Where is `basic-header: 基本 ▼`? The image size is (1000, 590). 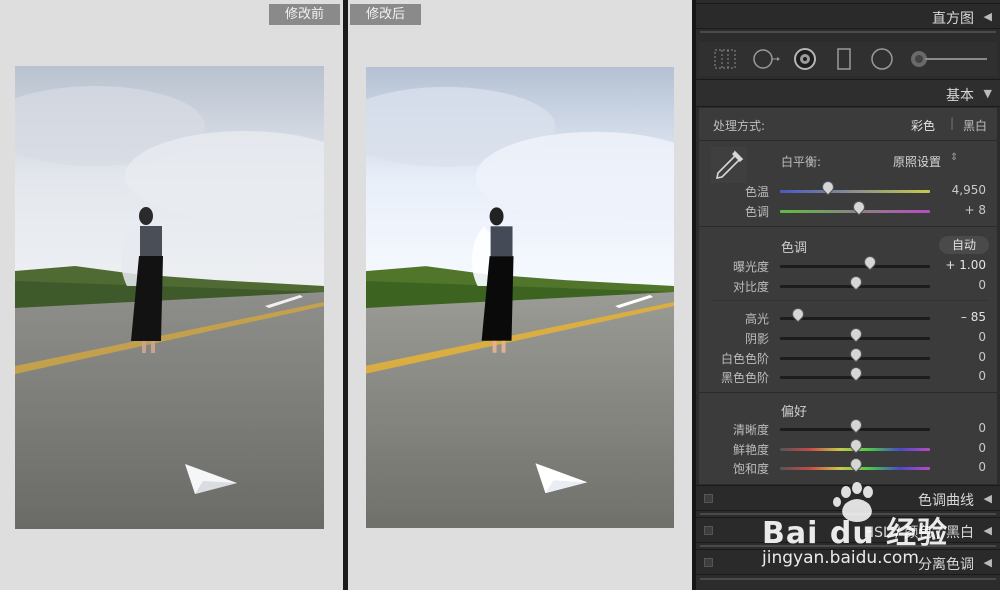
basic-header: 基本 ▼ is located at coordinates (848, 93).